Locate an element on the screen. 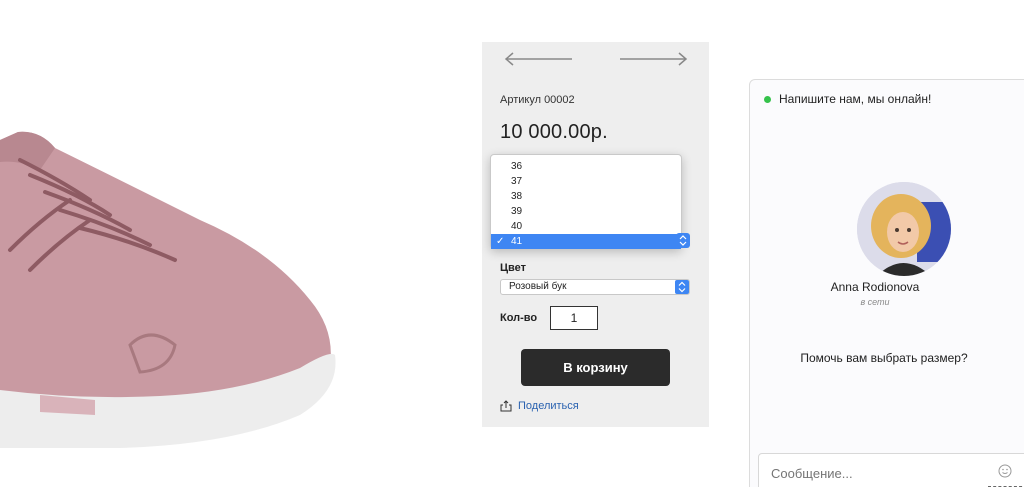 The height and width of the screenshot is (487, 1024). online-status-icon is located at coordinates (767, 99).